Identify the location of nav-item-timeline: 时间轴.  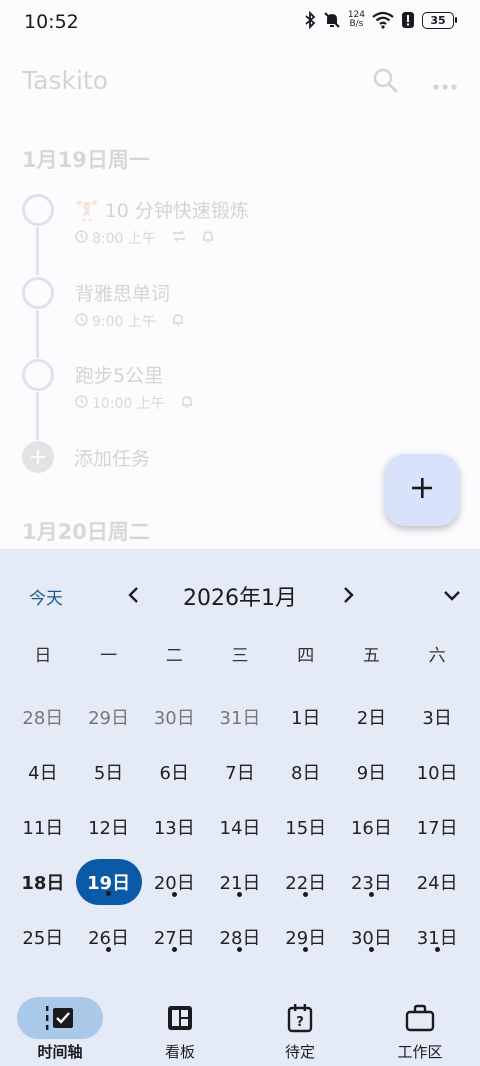
(60, 1026).